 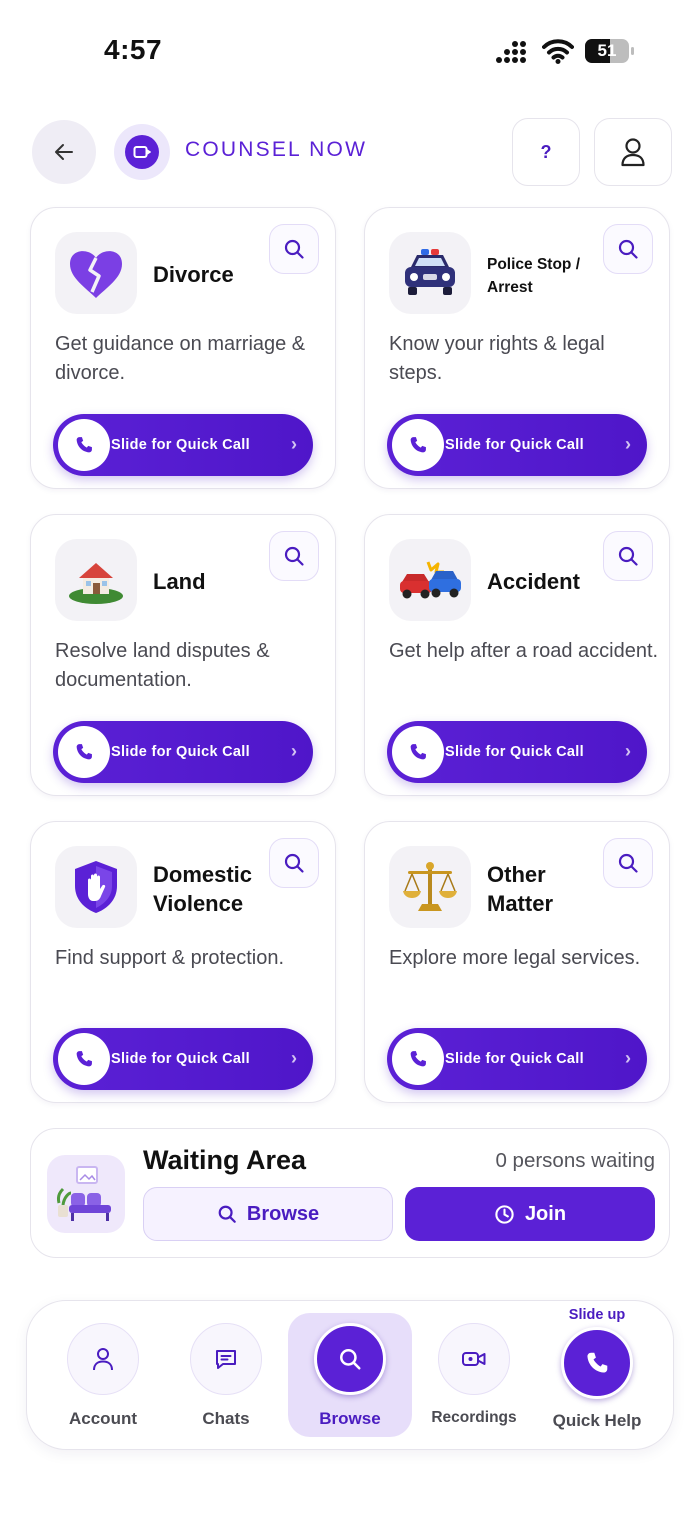 I want to click on shield-hand-icon, so click(x=96, y=887).